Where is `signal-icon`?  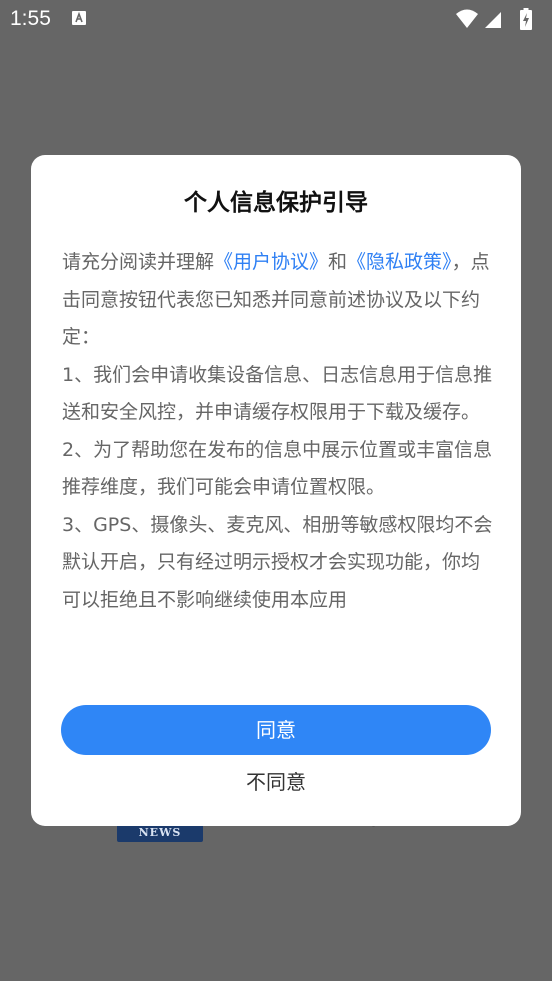 signal-icon is located at coordinates (493, 20).